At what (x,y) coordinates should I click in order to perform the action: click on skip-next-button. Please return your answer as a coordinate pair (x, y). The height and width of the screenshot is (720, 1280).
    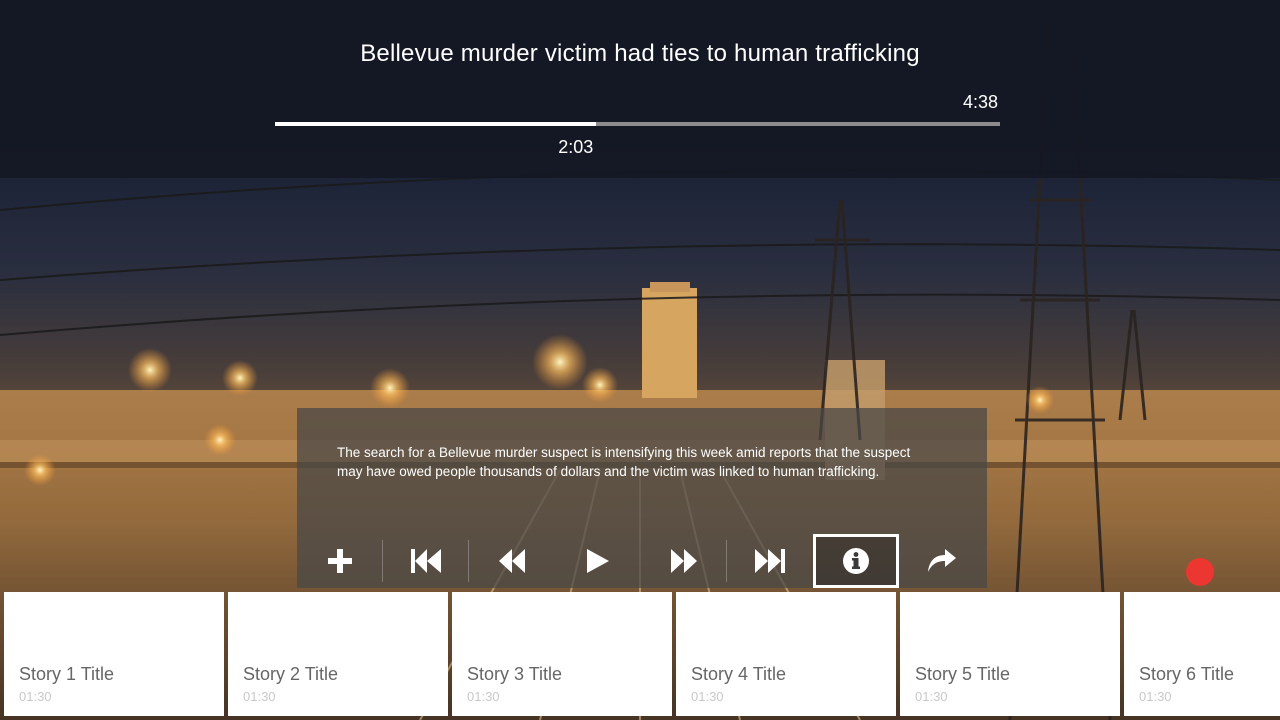
    Looking at the image, I should click on (770, 561).